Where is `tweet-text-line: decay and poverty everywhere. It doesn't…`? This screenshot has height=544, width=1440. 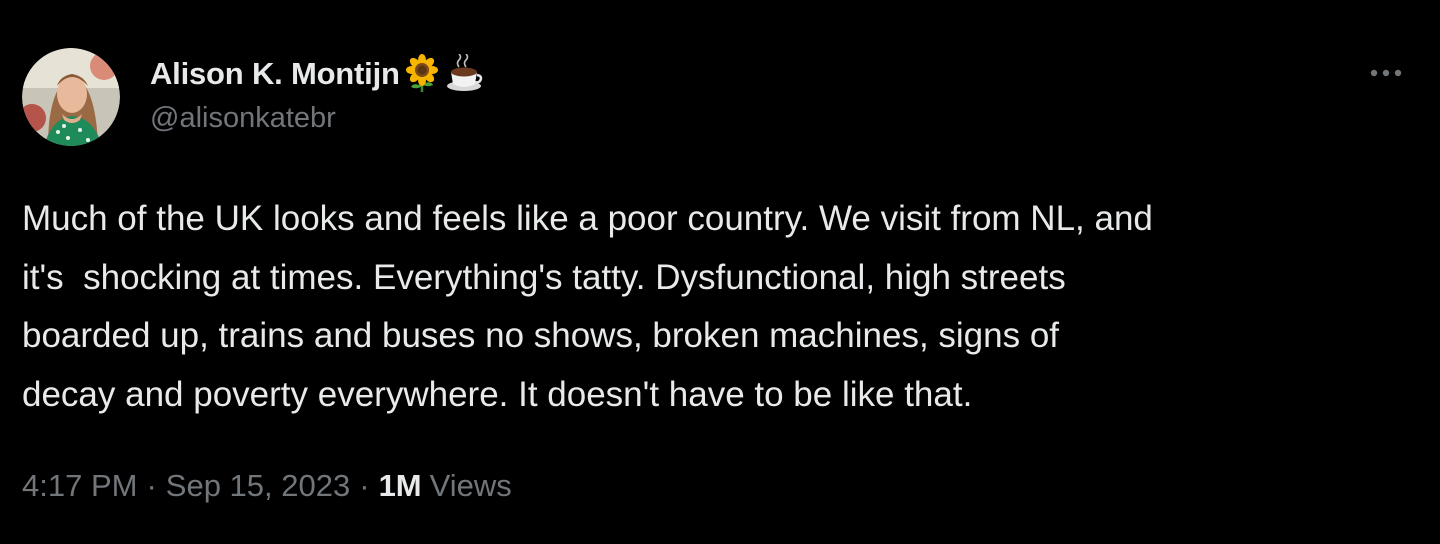 tweet-text-line: decay and poverty everywhere. It doesn't… is located at coordinates (497, 394).